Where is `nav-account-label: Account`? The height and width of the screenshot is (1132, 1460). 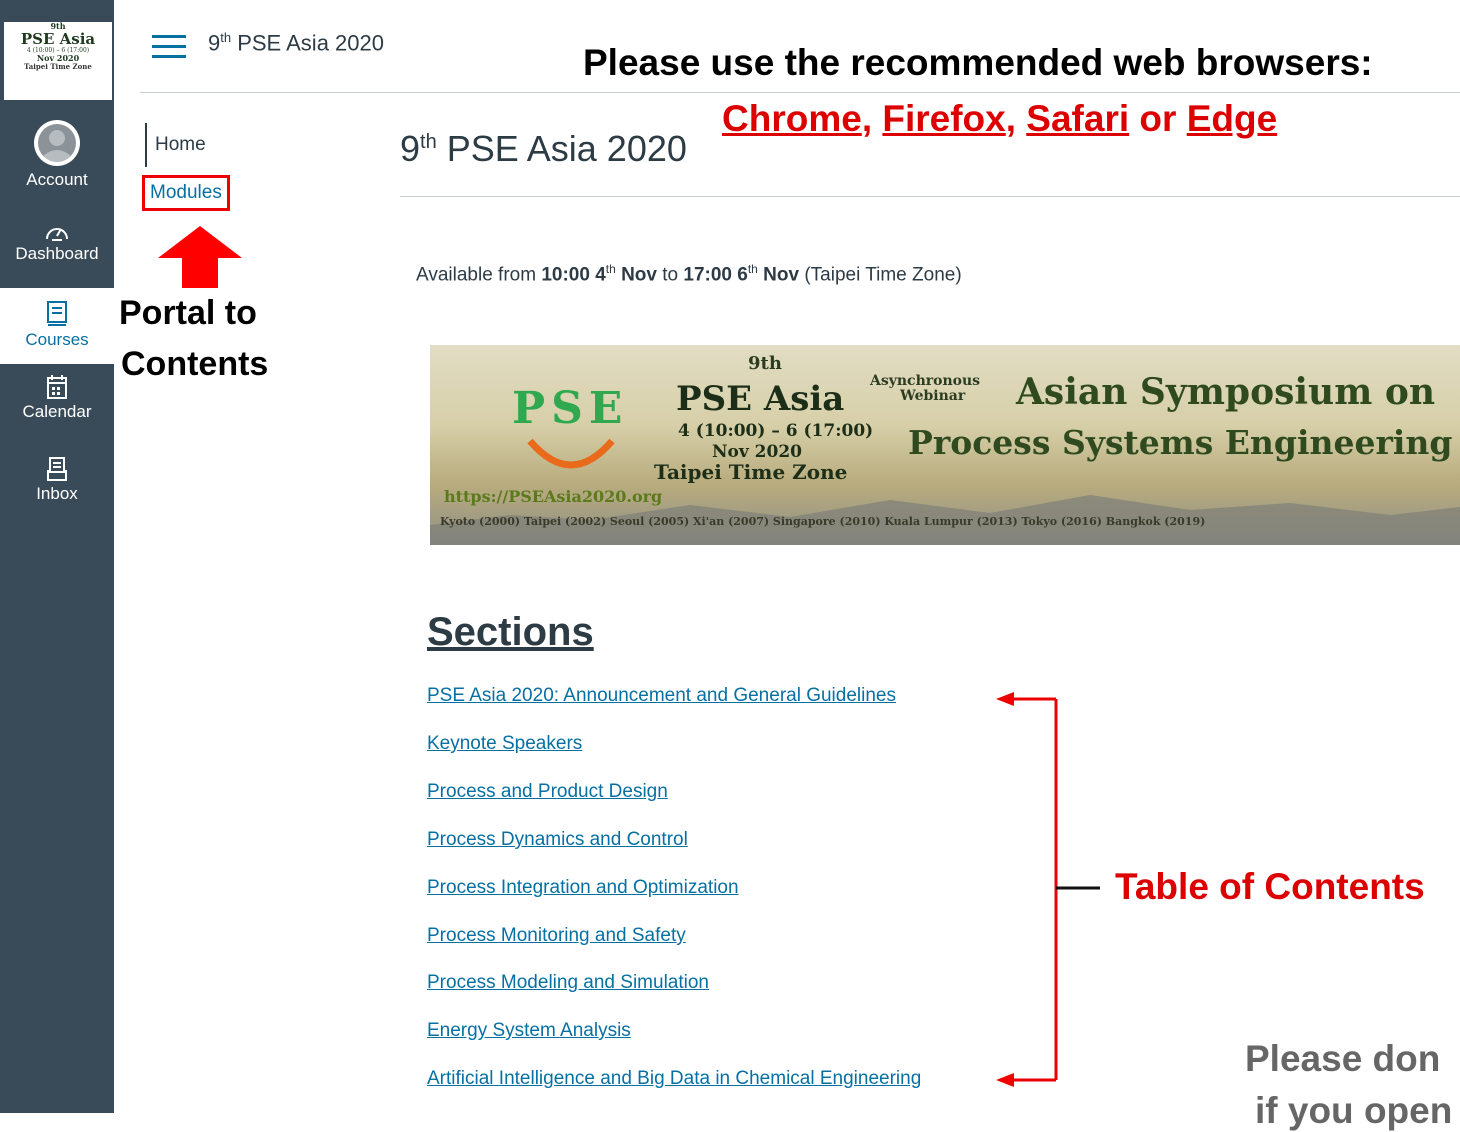
nav-account-label: Account is located at coordinates (57, 179).